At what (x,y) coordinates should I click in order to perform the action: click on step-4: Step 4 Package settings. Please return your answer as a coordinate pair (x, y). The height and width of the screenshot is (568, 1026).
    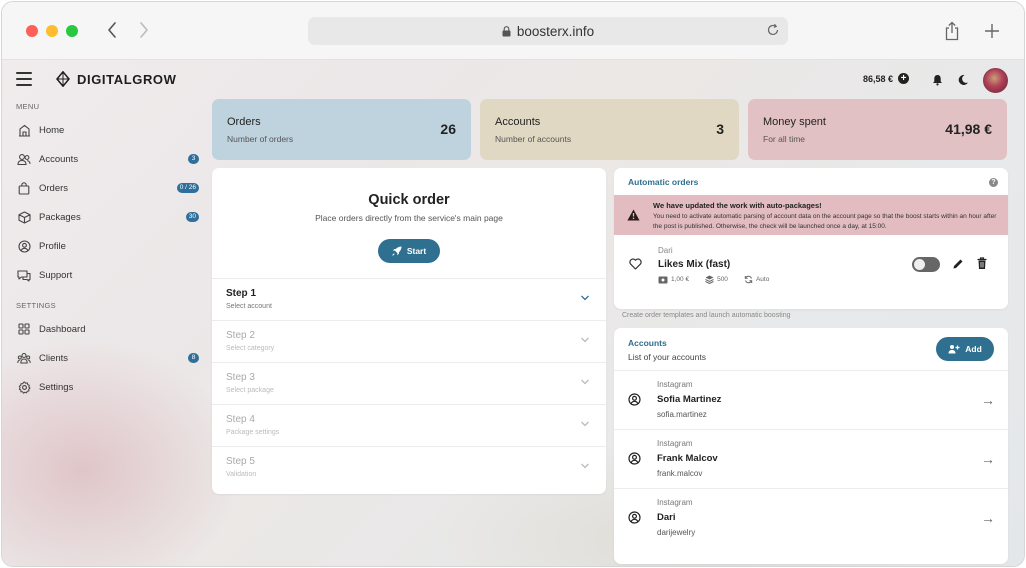
    Looking at the image, I should click on (409, 425).